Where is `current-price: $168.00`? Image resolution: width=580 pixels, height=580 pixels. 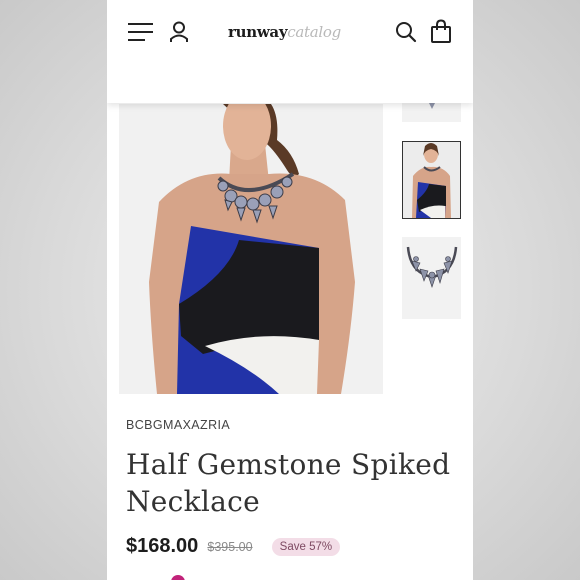
current-price: $168.00 is located at coordinates (162, 546).